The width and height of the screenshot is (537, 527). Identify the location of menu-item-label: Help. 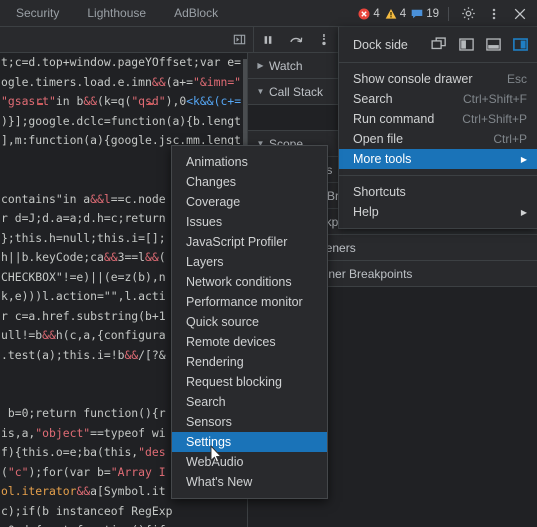
(366, 212).